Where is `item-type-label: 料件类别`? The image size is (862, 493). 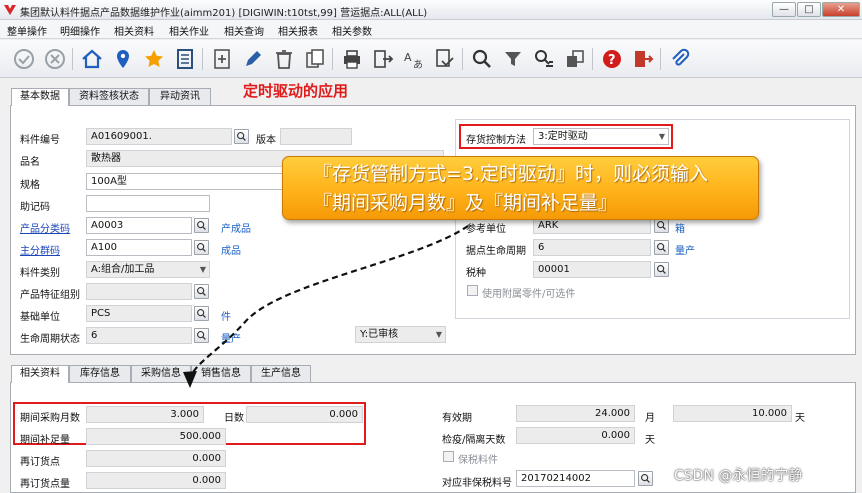 item-type-label: 料件类别 is located at coordinates (40, 273).